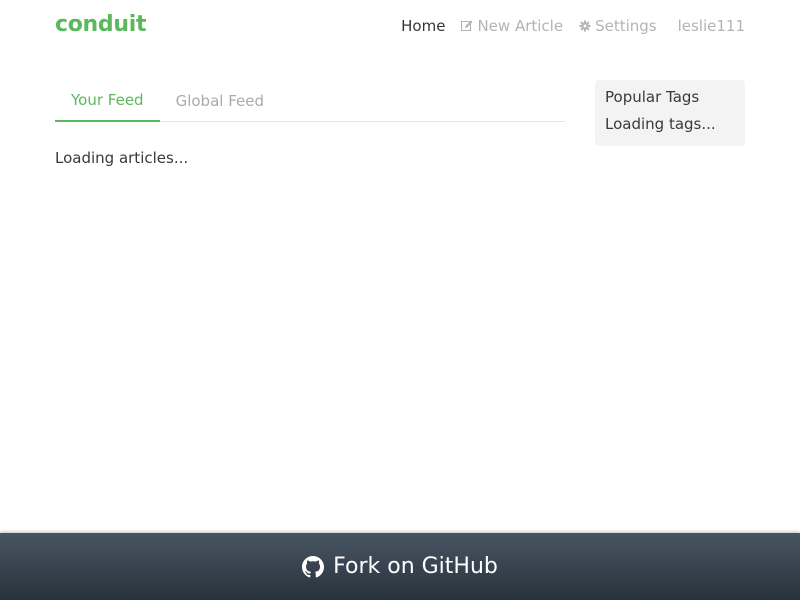  I want to click on nav-item-profile: leslie111, so click(711, 26).